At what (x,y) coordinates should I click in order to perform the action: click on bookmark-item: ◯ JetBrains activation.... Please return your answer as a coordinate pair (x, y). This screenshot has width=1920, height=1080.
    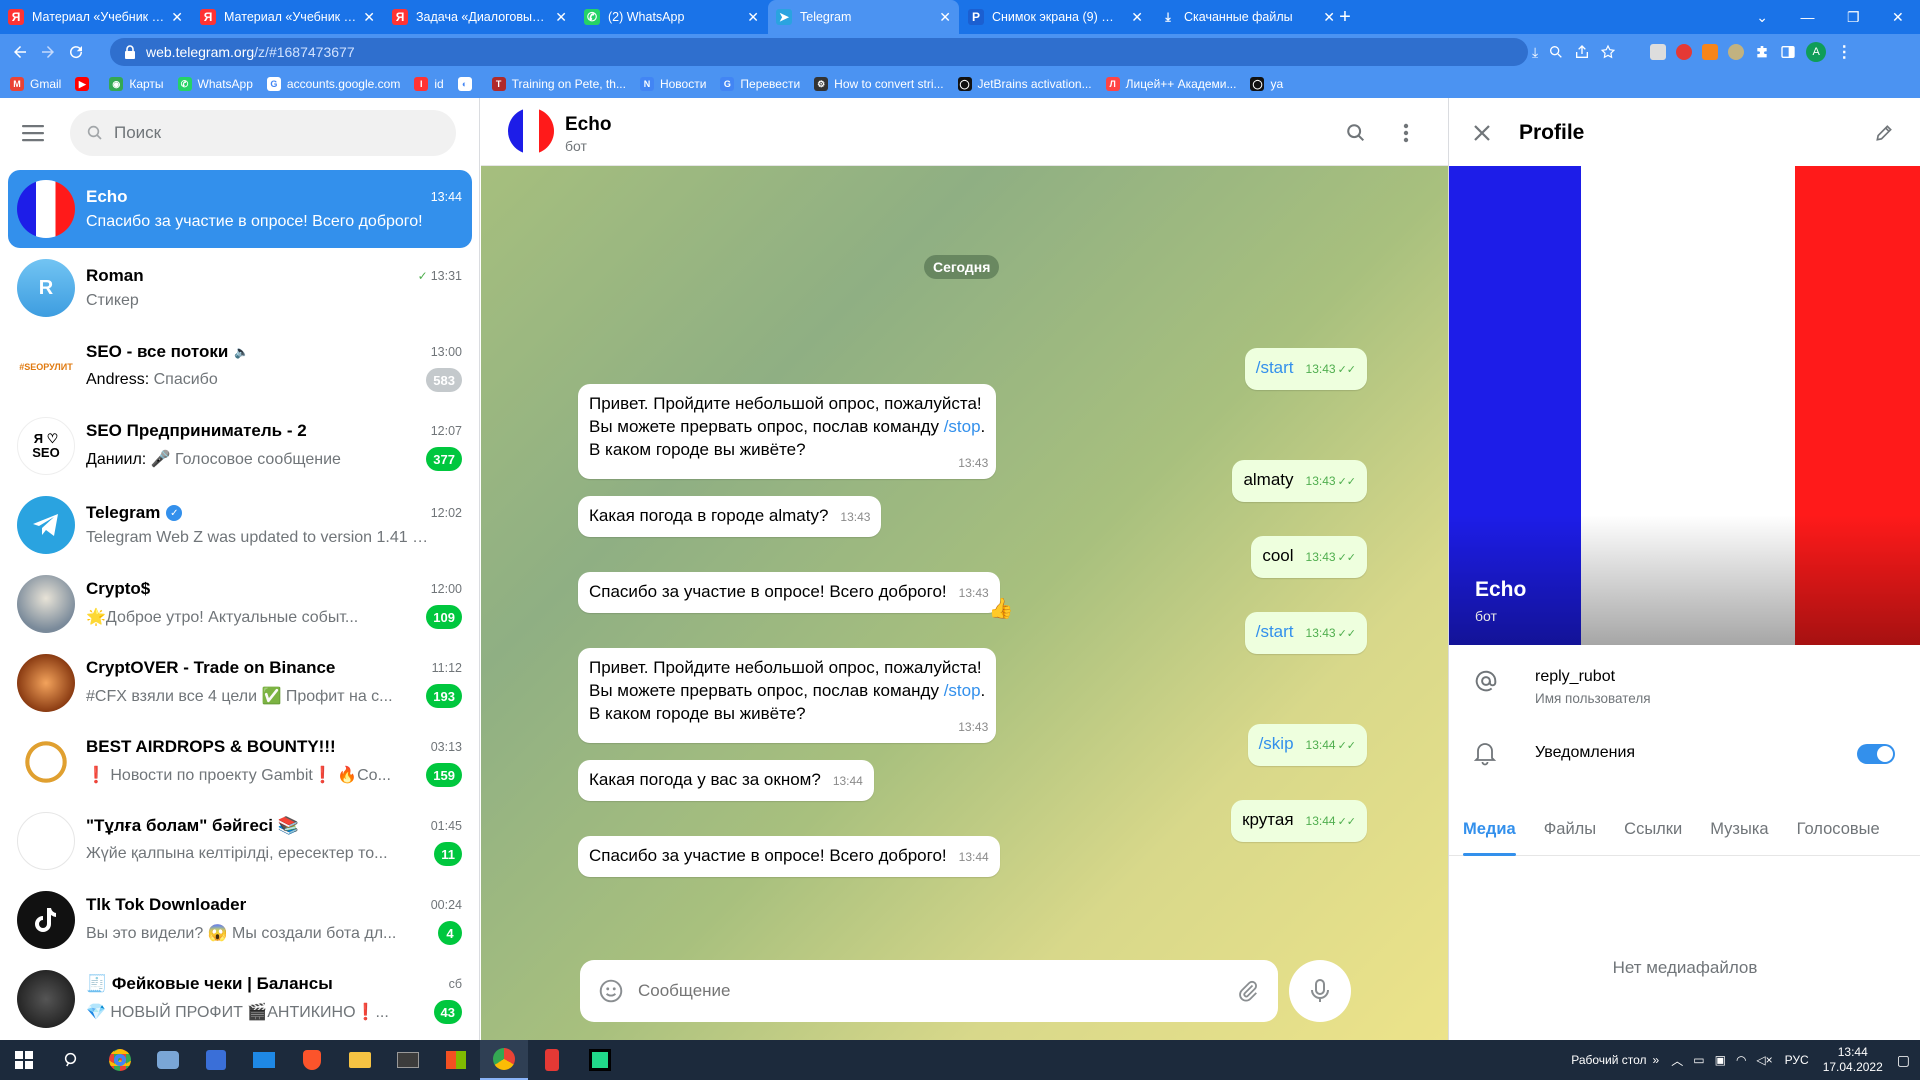
    Looking at the image, I should click on (1024, 84).